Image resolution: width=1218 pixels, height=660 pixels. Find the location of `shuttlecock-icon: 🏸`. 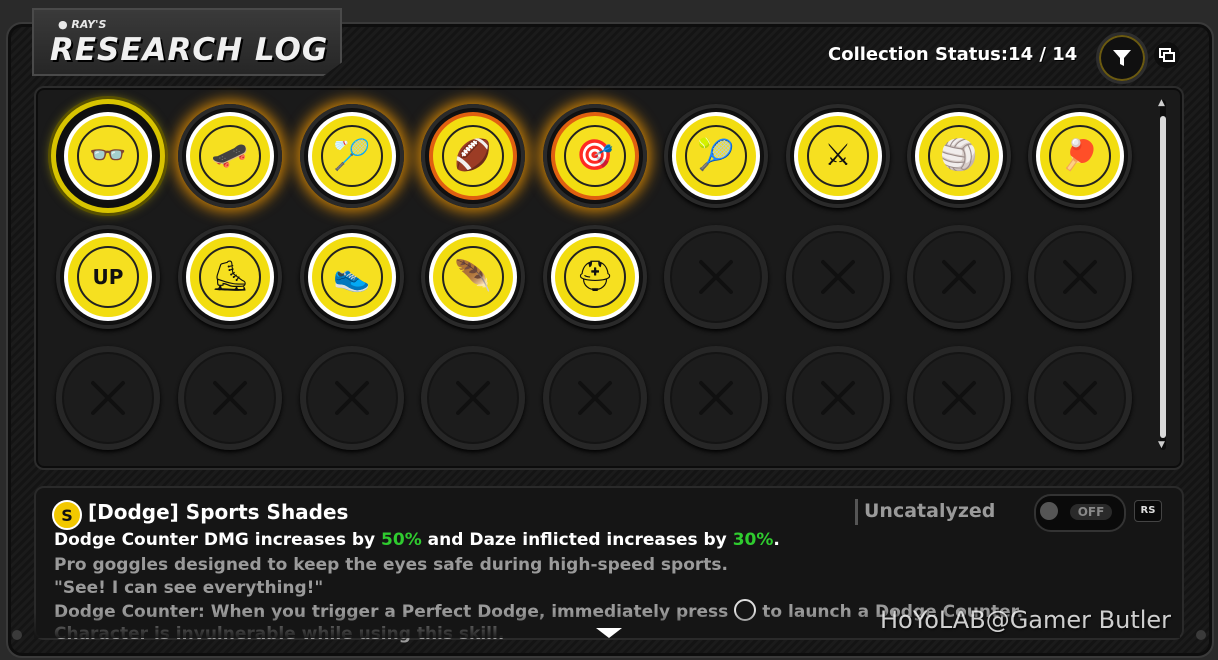

shuttlecock-icon: 🏸 is located at coordinates (352, 156).